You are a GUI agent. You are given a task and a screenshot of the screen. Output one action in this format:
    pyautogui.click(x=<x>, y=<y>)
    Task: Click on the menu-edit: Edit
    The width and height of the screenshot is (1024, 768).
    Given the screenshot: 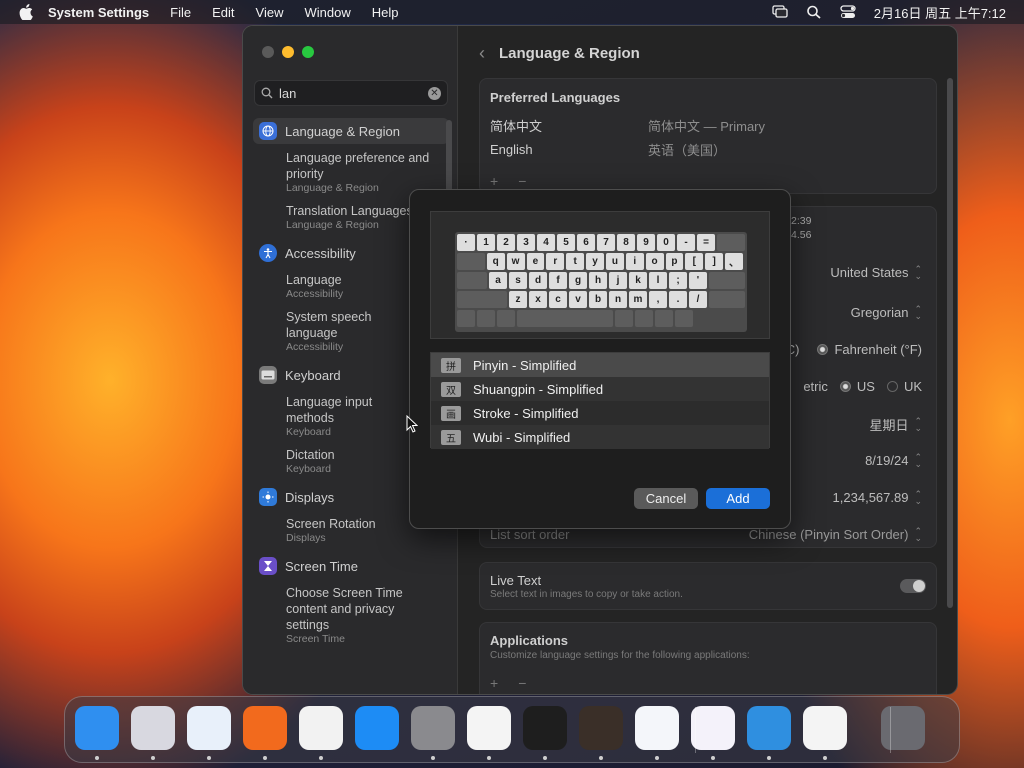 What is the action you would take?
    pyautogui.click(x=223, y=12)
    